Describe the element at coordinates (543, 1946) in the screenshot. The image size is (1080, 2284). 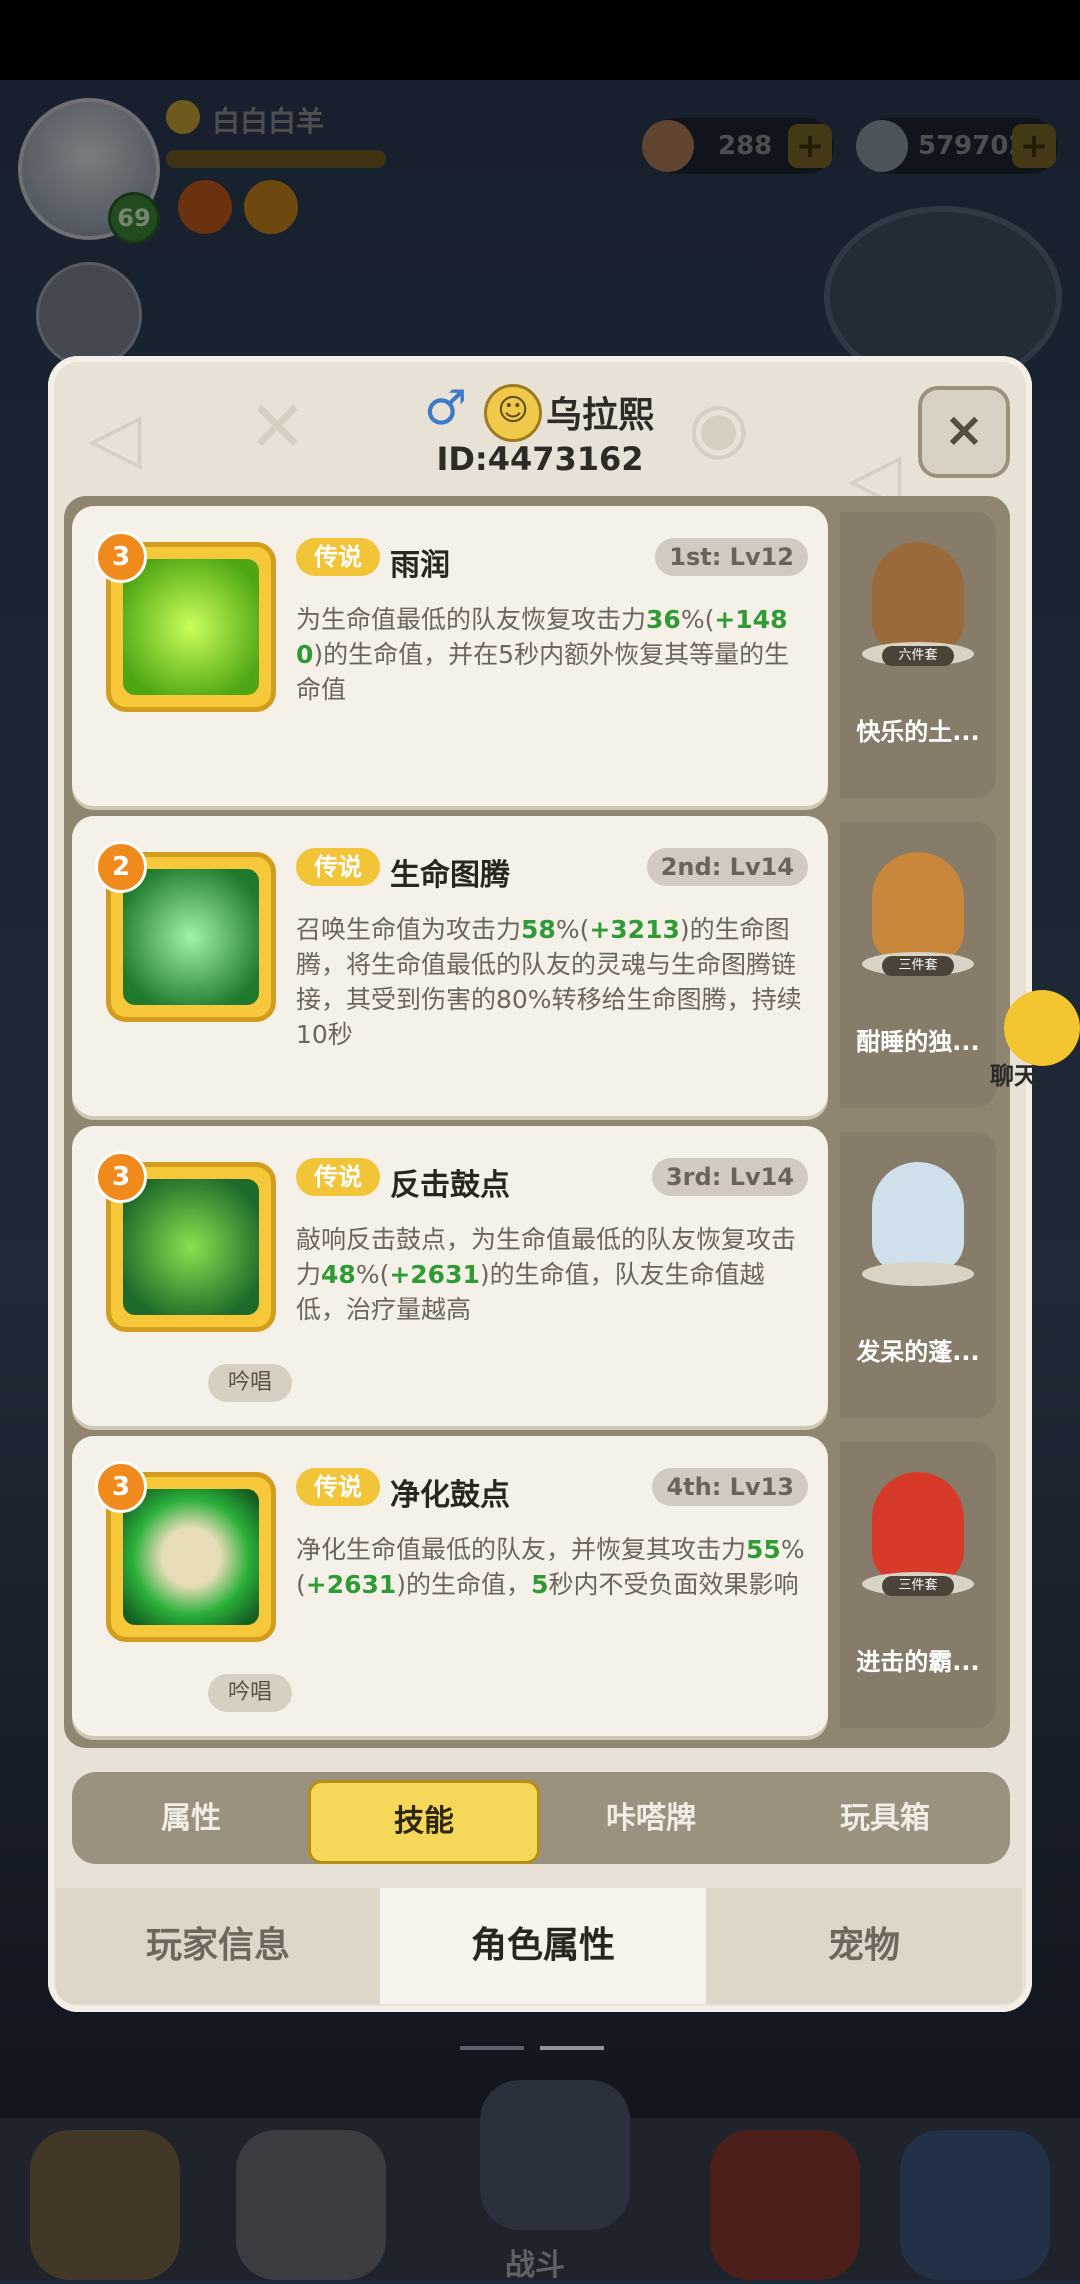
I see `tab-character-attributes: 角色属性` at that location.